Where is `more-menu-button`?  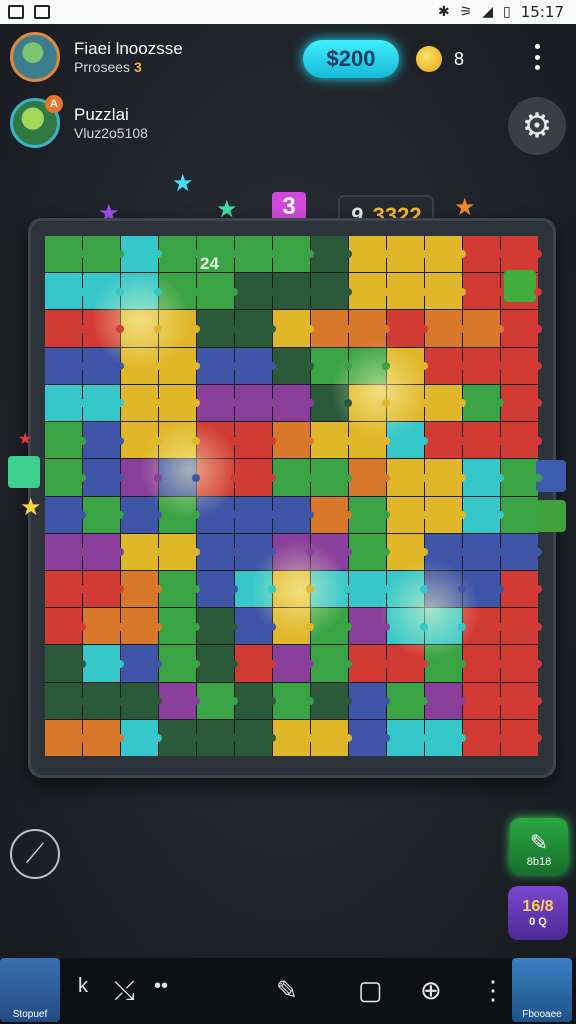 more-menu-button is located at coordinates (537, 57).